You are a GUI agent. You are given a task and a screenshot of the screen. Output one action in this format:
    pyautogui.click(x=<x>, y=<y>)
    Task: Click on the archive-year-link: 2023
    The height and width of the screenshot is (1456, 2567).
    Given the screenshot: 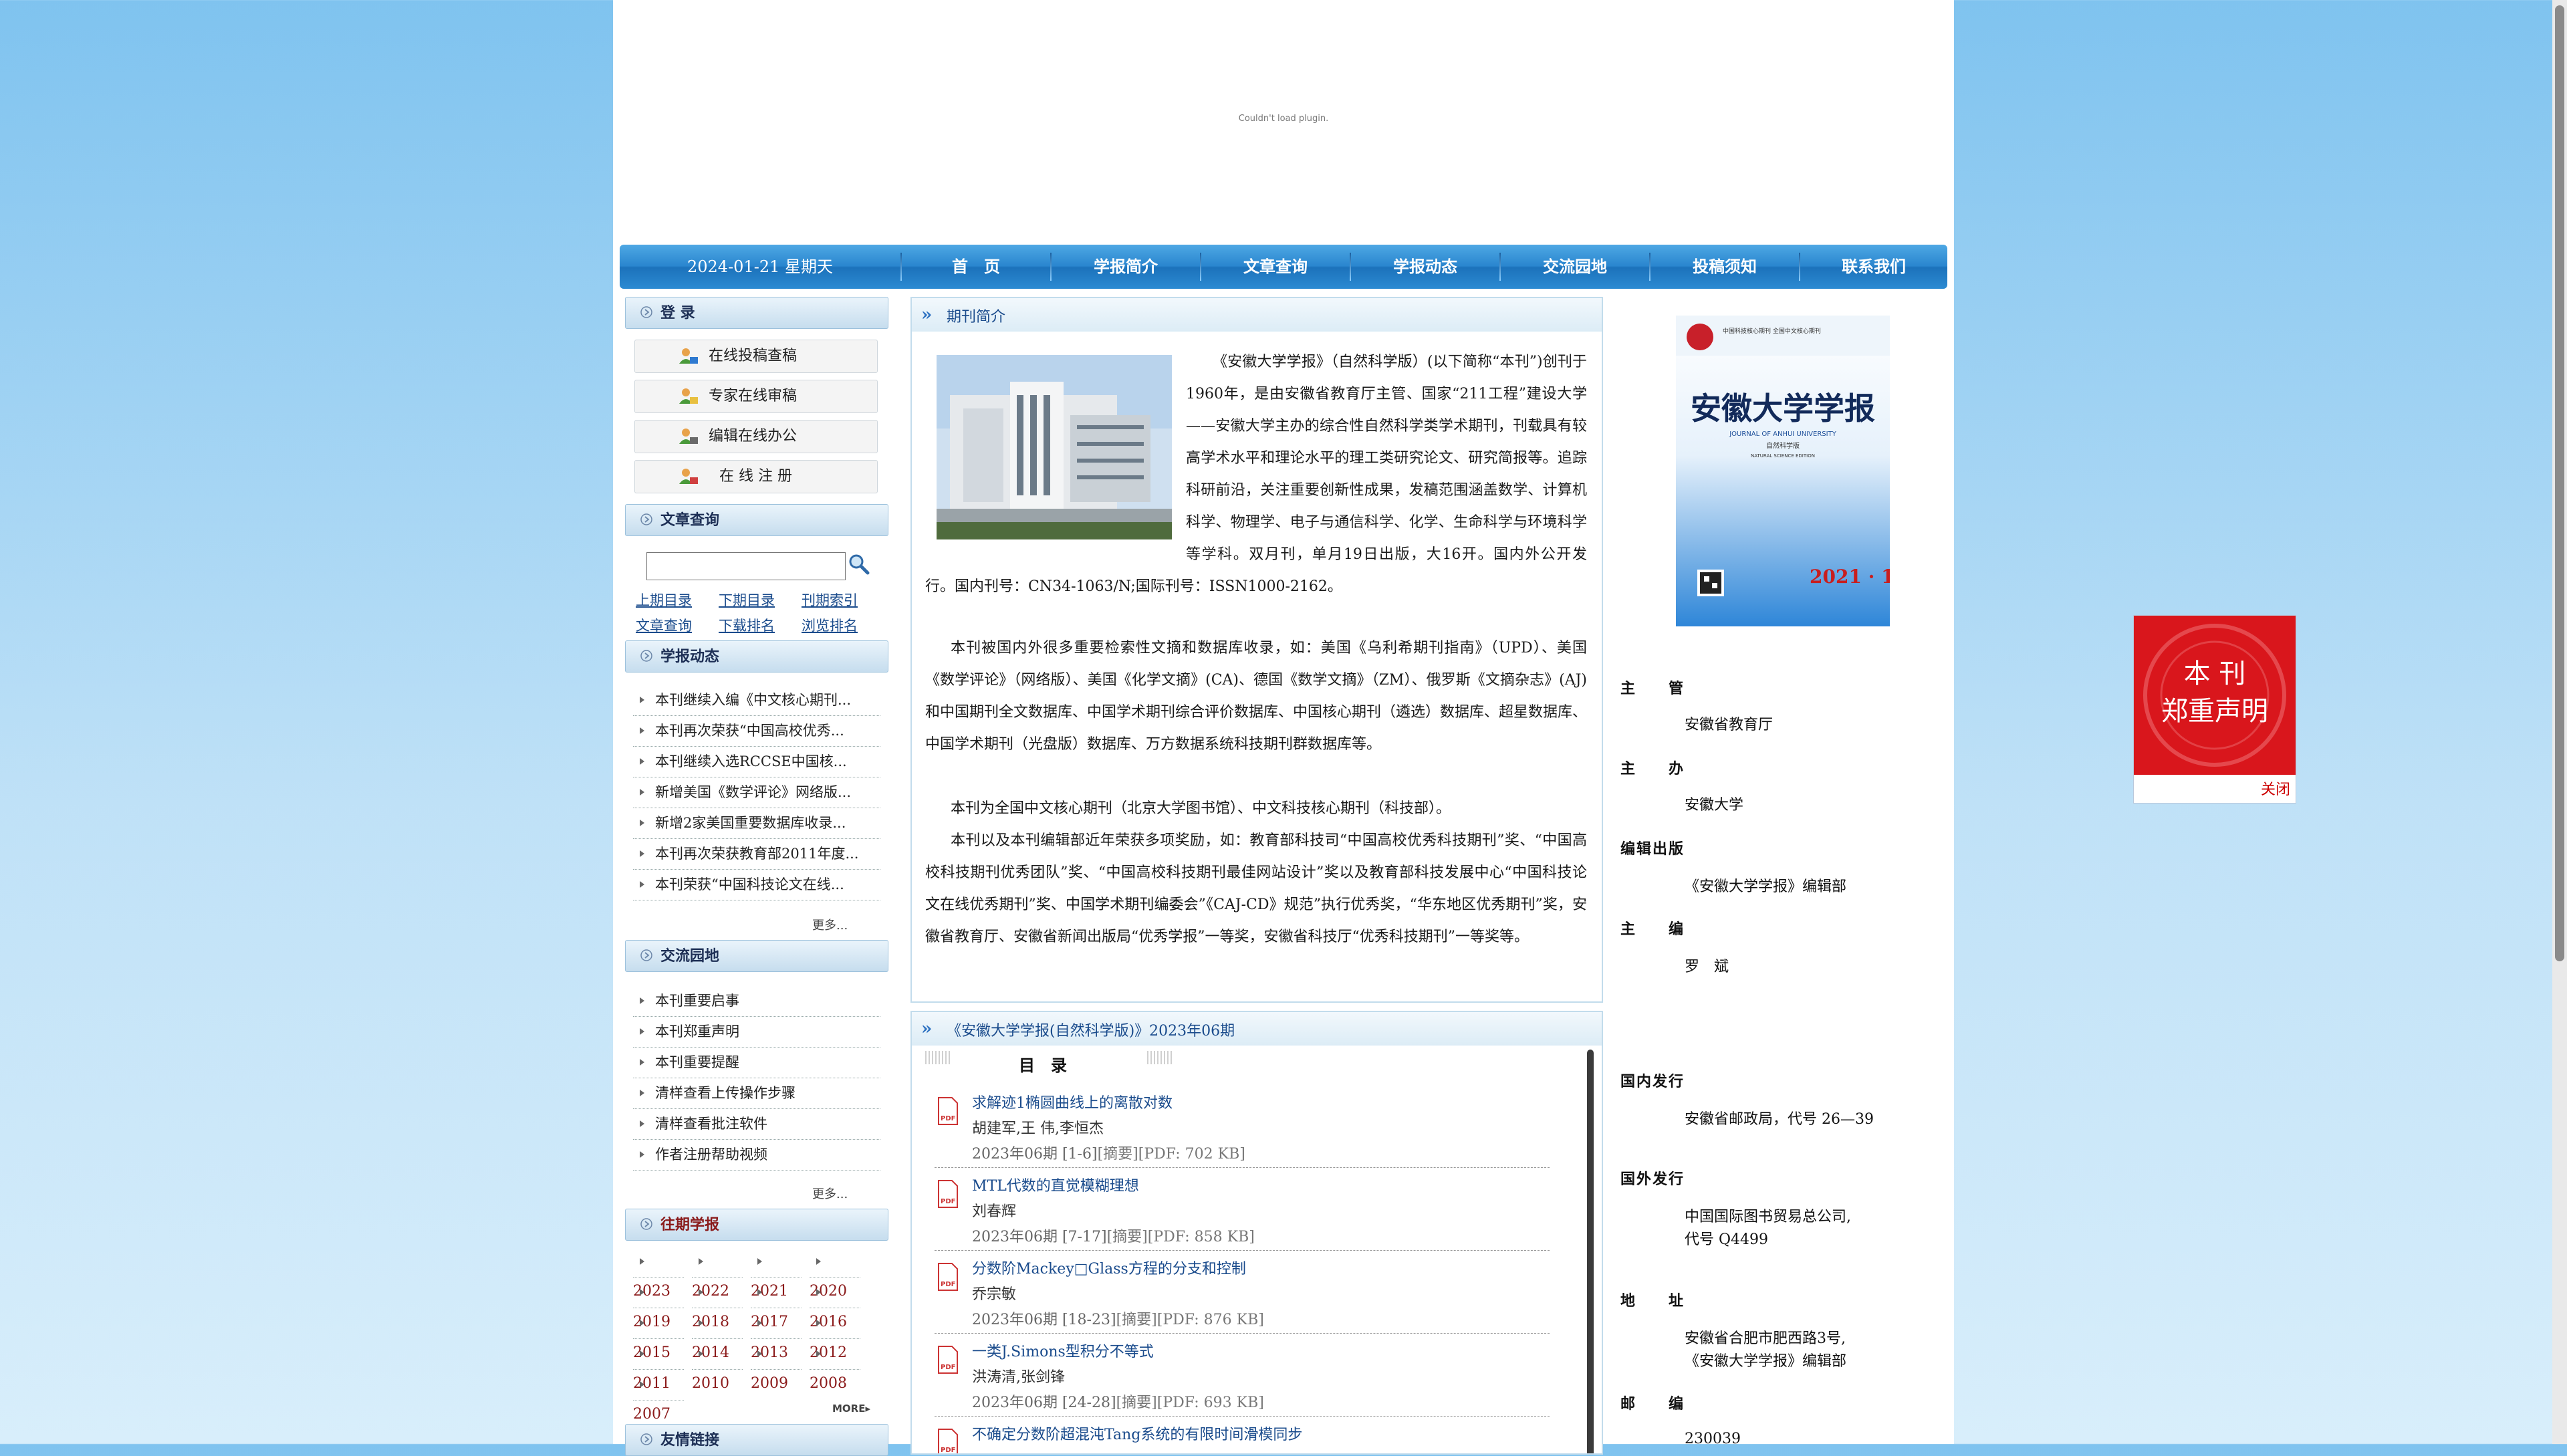 What is the action you would take?
    pyautogui.click(x=658, y=1273)
    